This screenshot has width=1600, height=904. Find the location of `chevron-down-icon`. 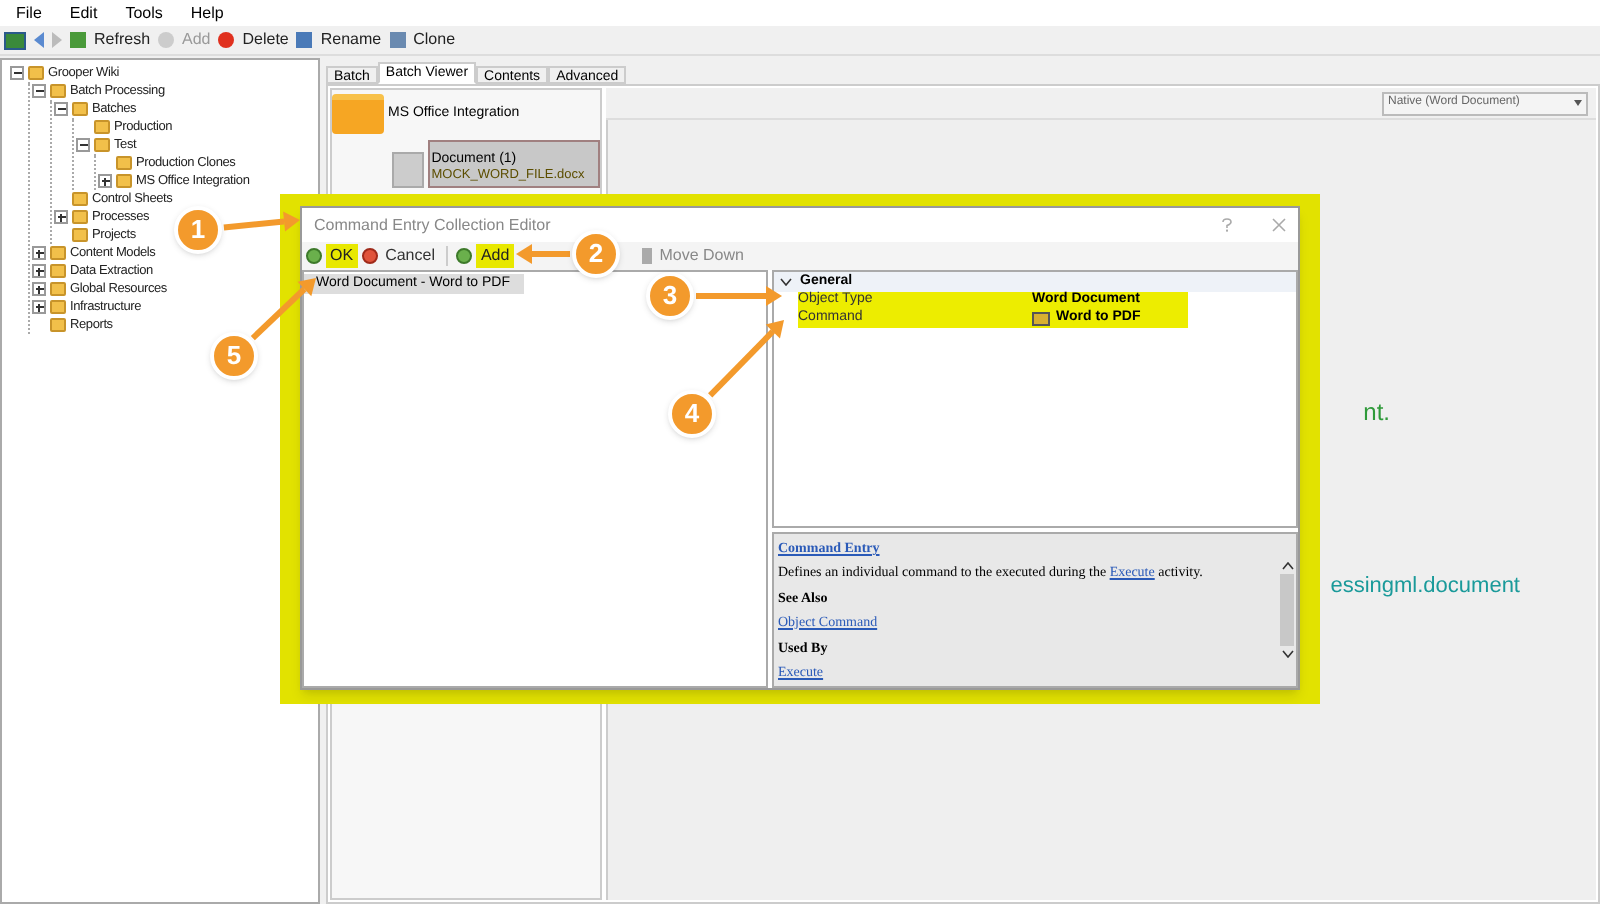

chevron-down-icon is located at coordinates (786, 282).